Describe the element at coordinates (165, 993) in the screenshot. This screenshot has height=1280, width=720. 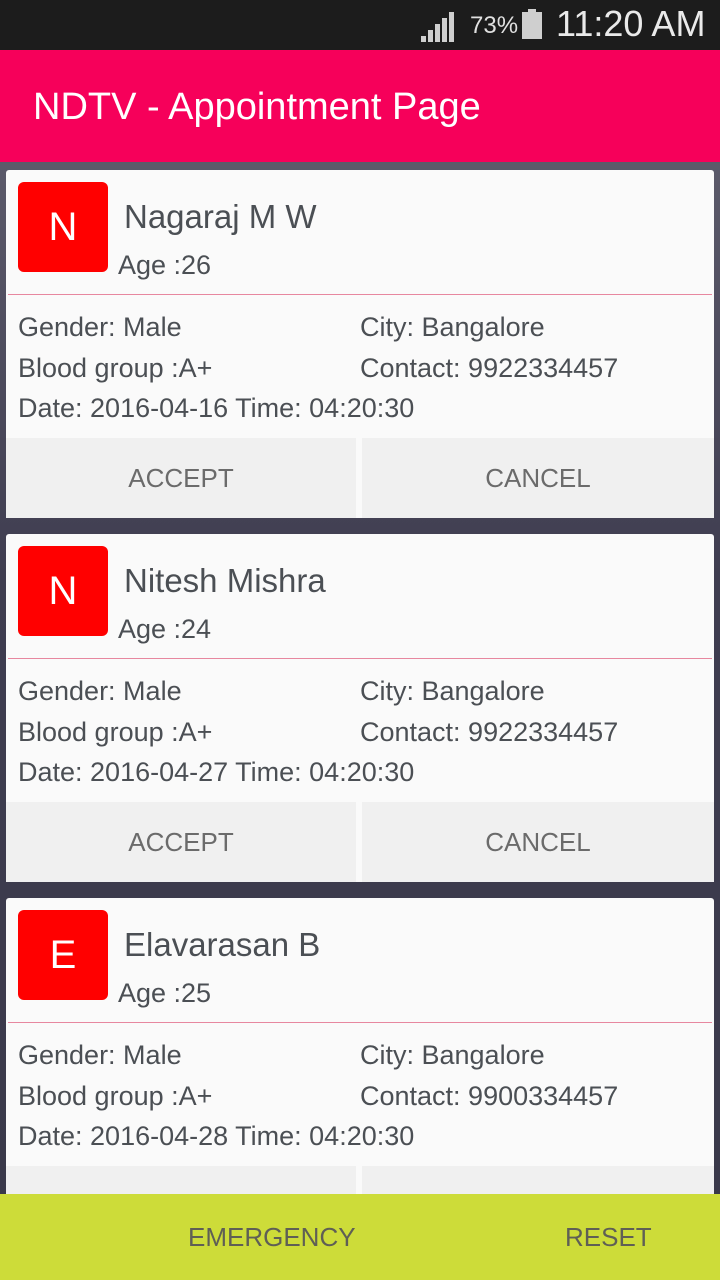
I see `patient-age: Age :25` at that location.